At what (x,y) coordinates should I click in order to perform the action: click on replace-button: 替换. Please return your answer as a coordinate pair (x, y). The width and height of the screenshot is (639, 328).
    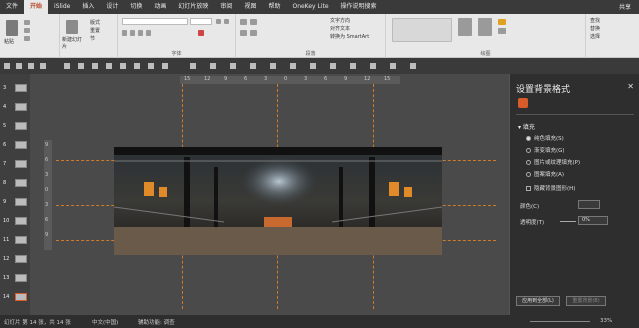
    Looking at the image, I should click on (595, 28).